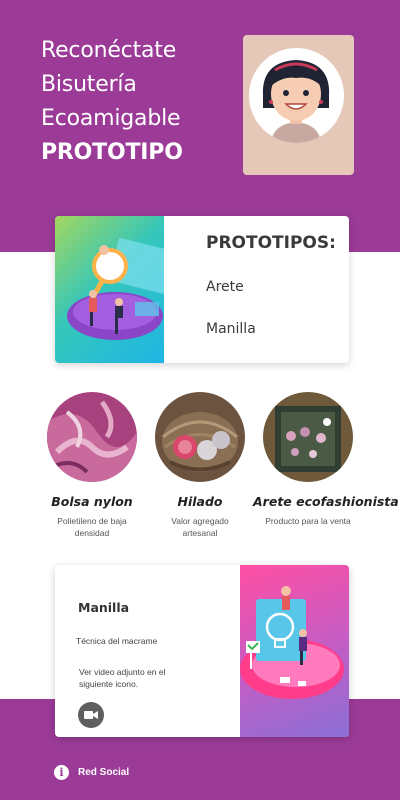 This screenshot has width=400, height=800. Describe the element at coordinates (122, 672) in the screenshot. I see `manilla-note-line: Ver video adjunto en el` at that location.